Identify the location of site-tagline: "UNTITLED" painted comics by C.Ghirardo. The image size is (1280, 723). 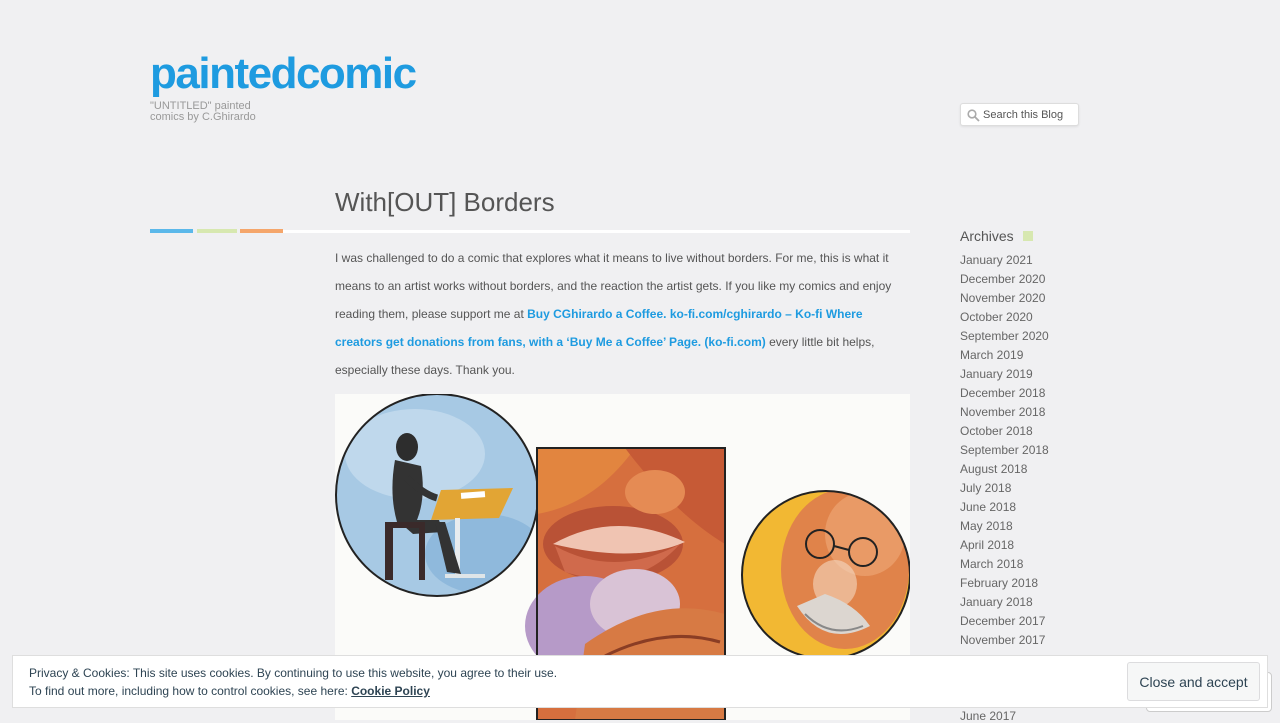
(215, 112).